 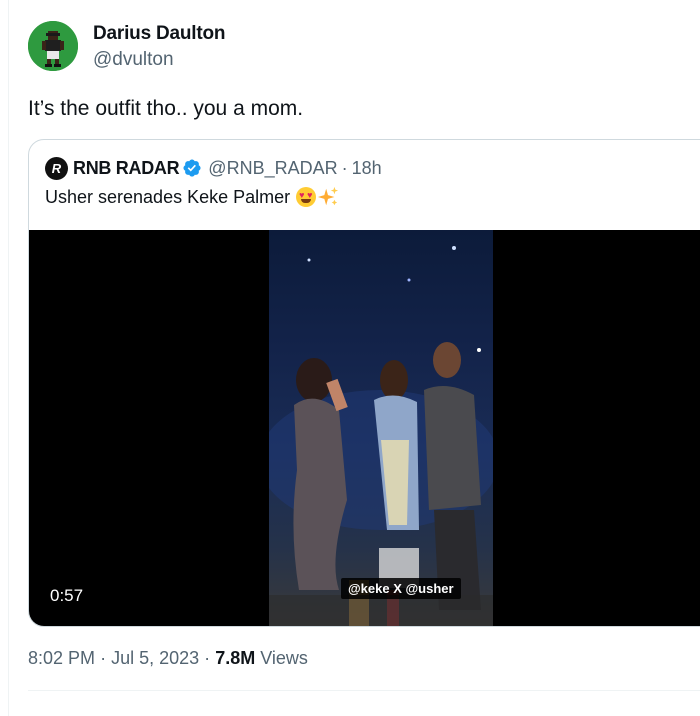 What do you see at coordinates (61, 658) in the screenshot?
I see `tweet-time: 8:02 PM` at bounding box center [61, 658].